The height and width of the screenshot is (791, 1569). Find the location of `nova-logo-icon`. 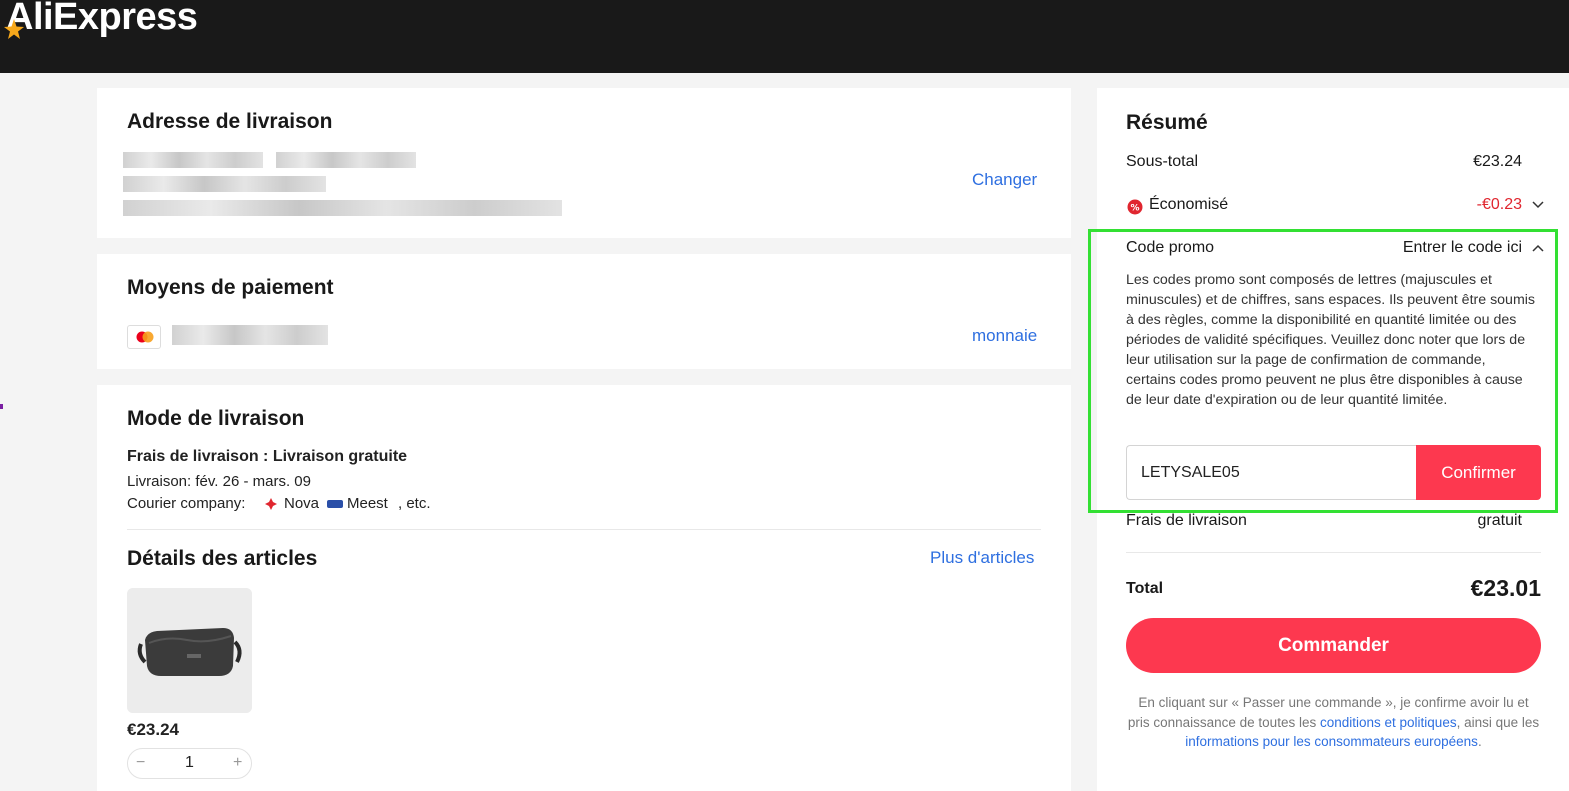

nova-logo-icon is located at coordinates (271, 504).